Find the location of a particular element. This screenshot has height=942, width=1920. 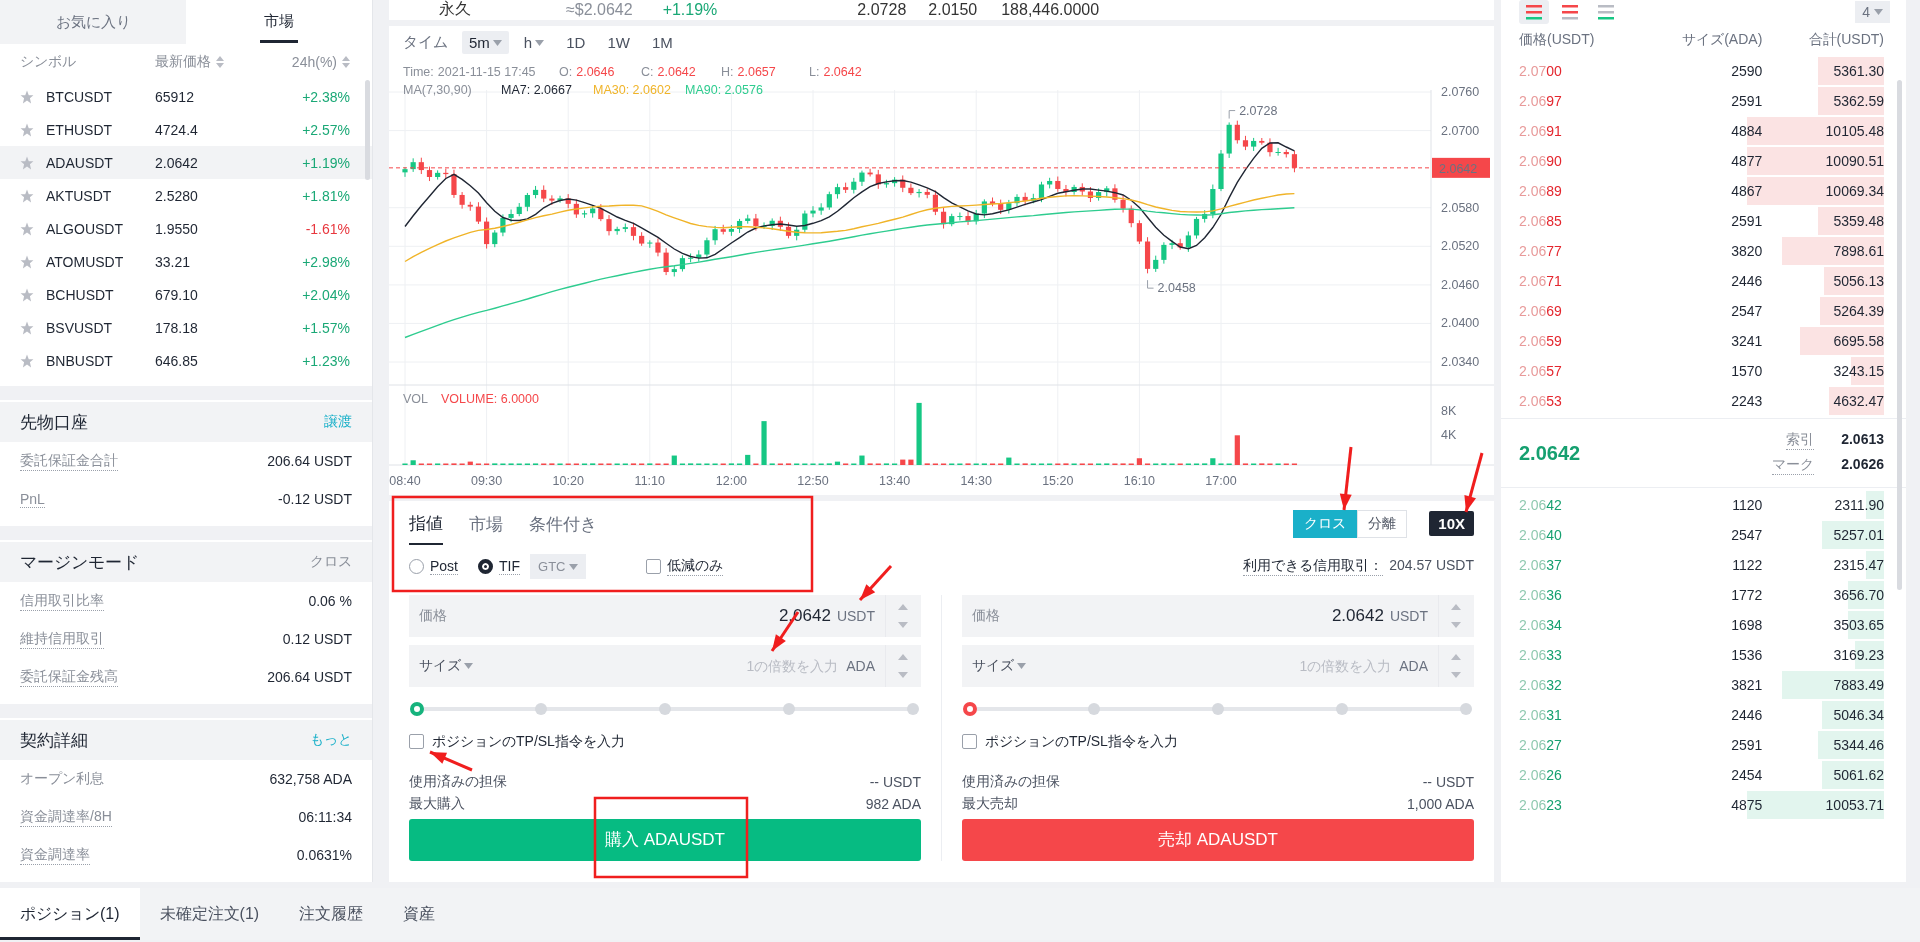

price-text: 2.0642 is located at coordinates (177, 162).